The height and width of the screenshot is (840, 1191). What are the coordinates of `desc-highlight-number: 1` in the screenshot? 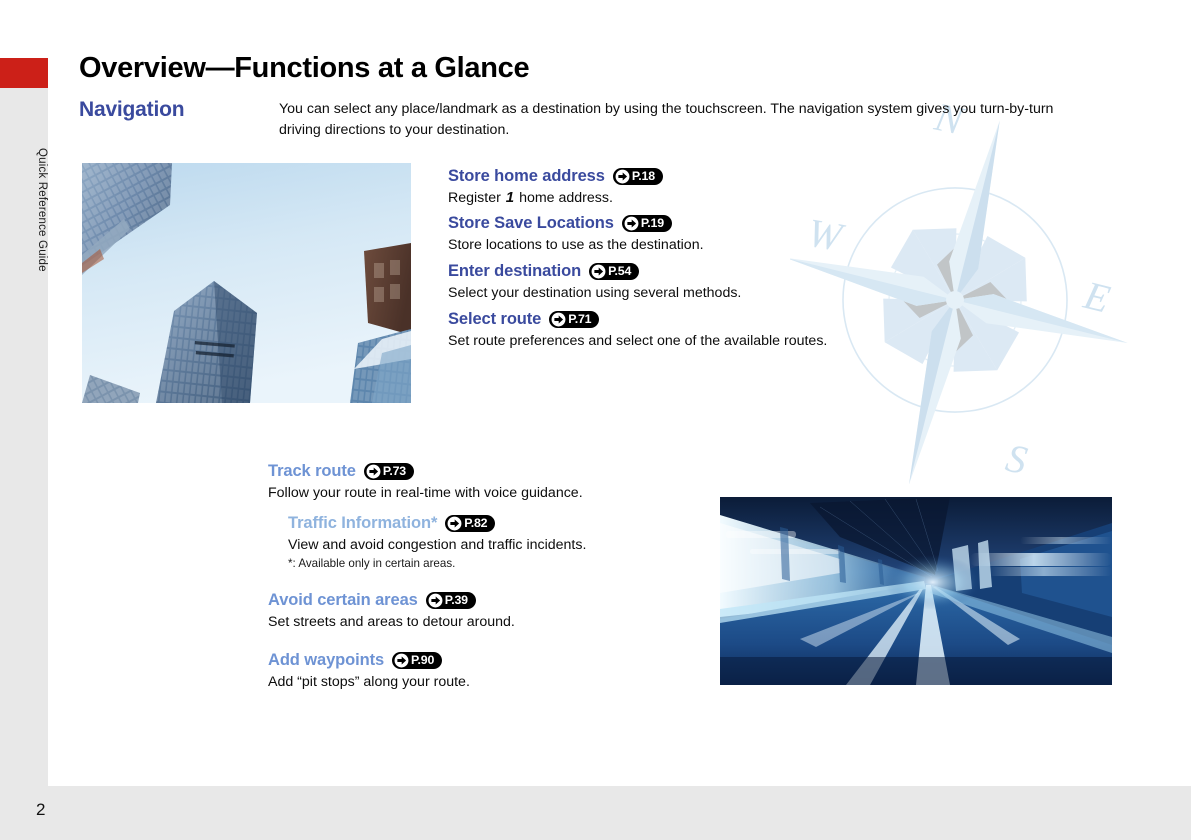 It's located at (510, 197).